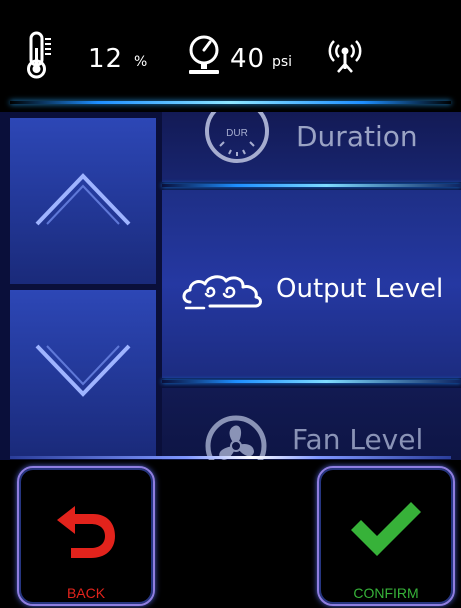  Describe the element at coordinates (358, 439) in the screenshot. I see `menu-item-label: Fan Level` at that location.